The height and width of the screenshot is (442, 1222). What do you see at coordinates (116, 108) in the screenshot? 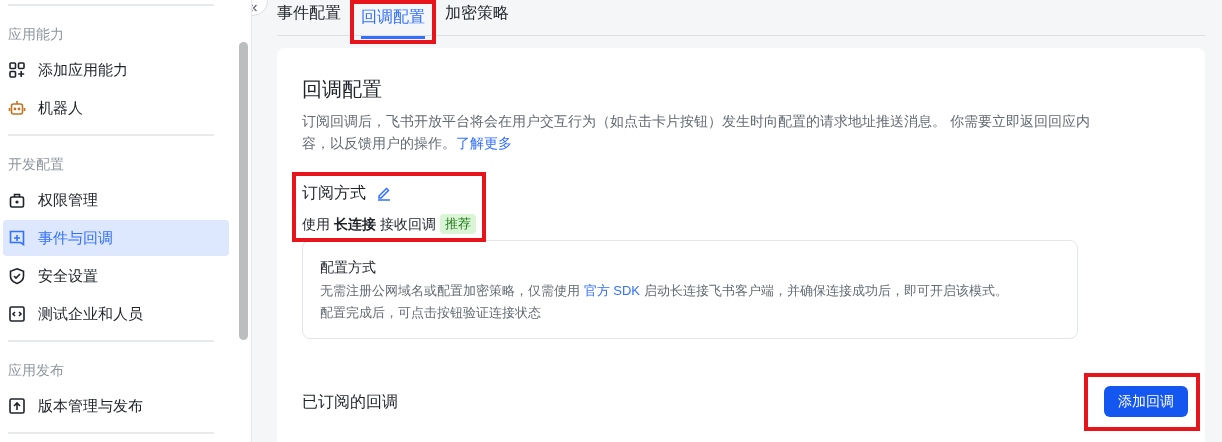
I see `sidebar-item: 机器人` at bounding box center [116, 108].